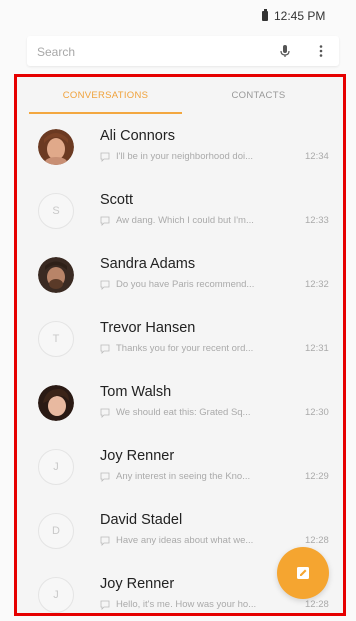  I want to click on contact-name: Trevor Hansen, so click(148, 328).